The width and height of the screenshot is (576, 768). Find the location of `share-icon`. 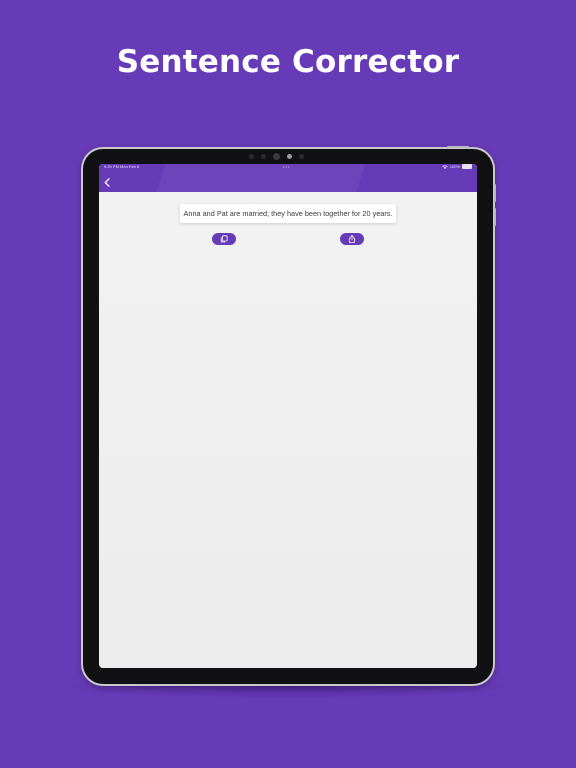

share-icon is located at coordinates (352, 239).